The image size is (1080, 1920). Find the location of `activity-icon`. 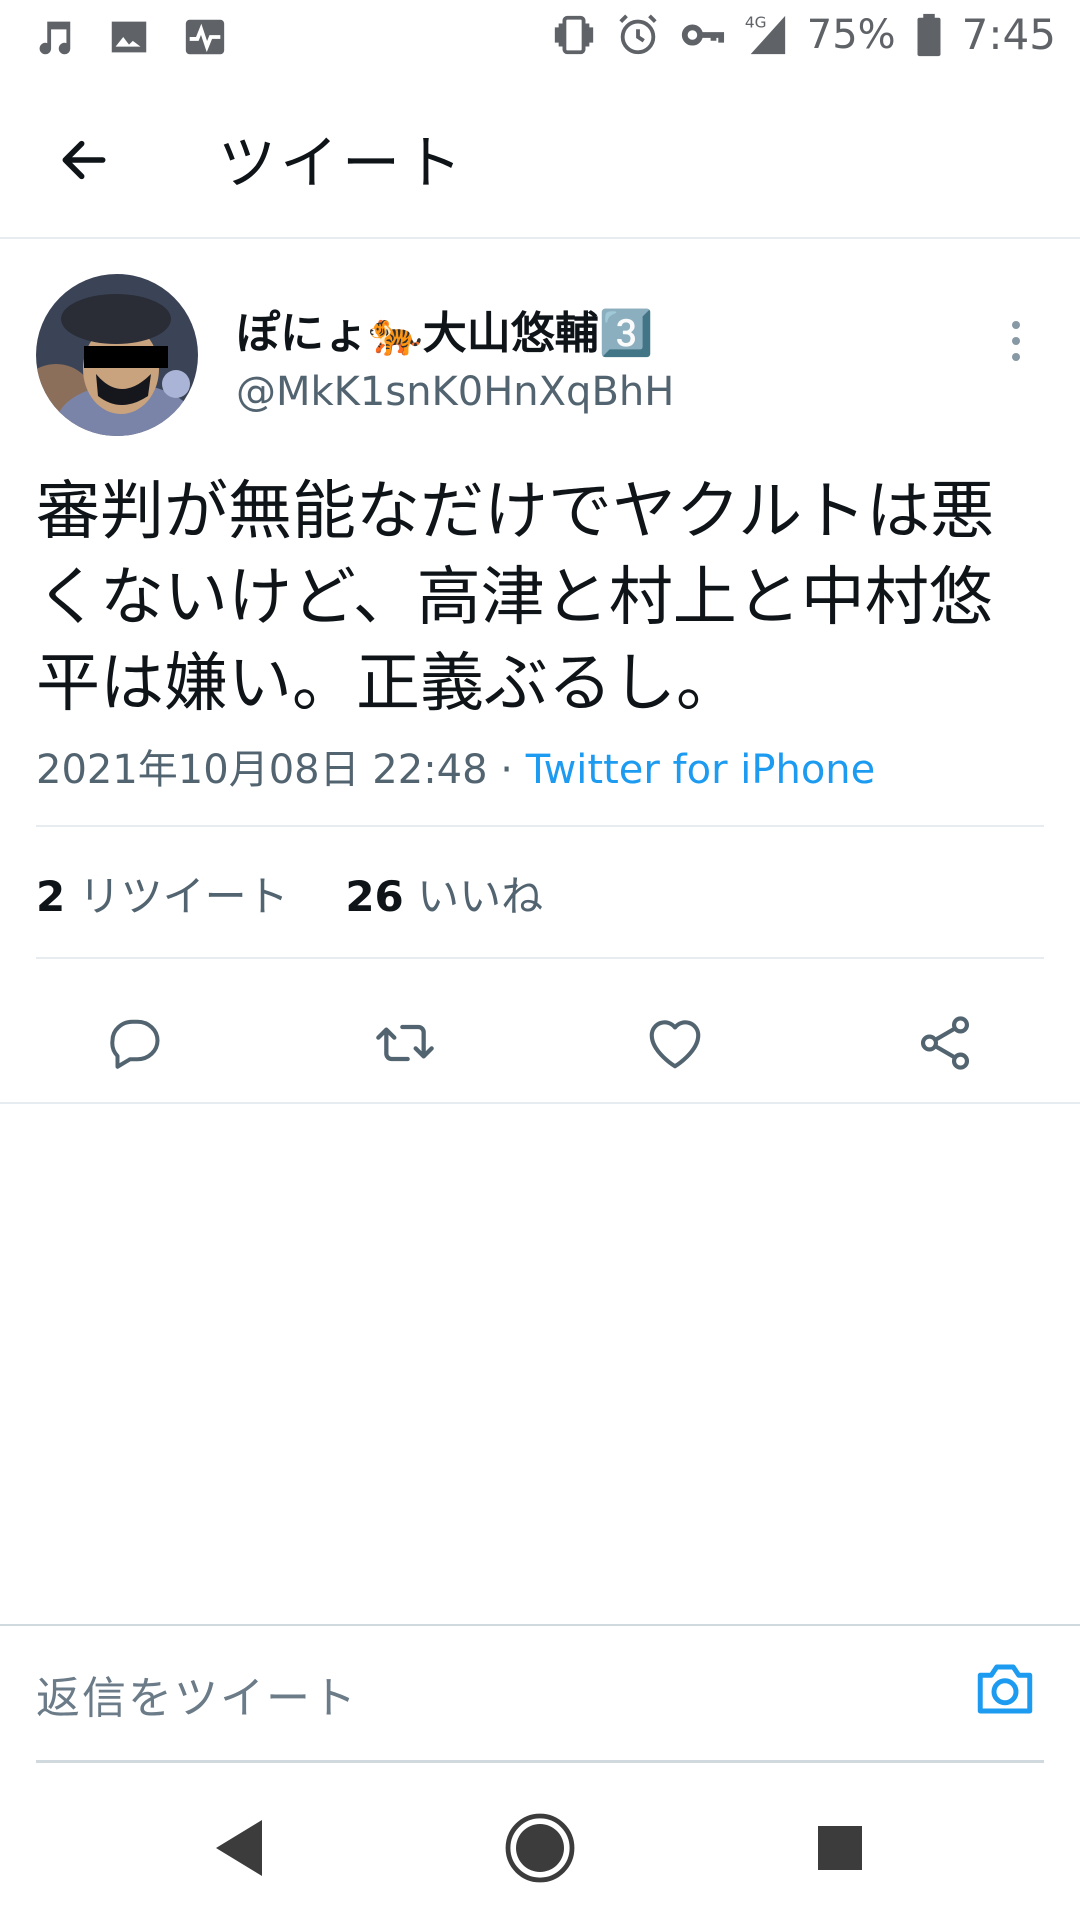

activity-icon is located at coordinates (205, 37).